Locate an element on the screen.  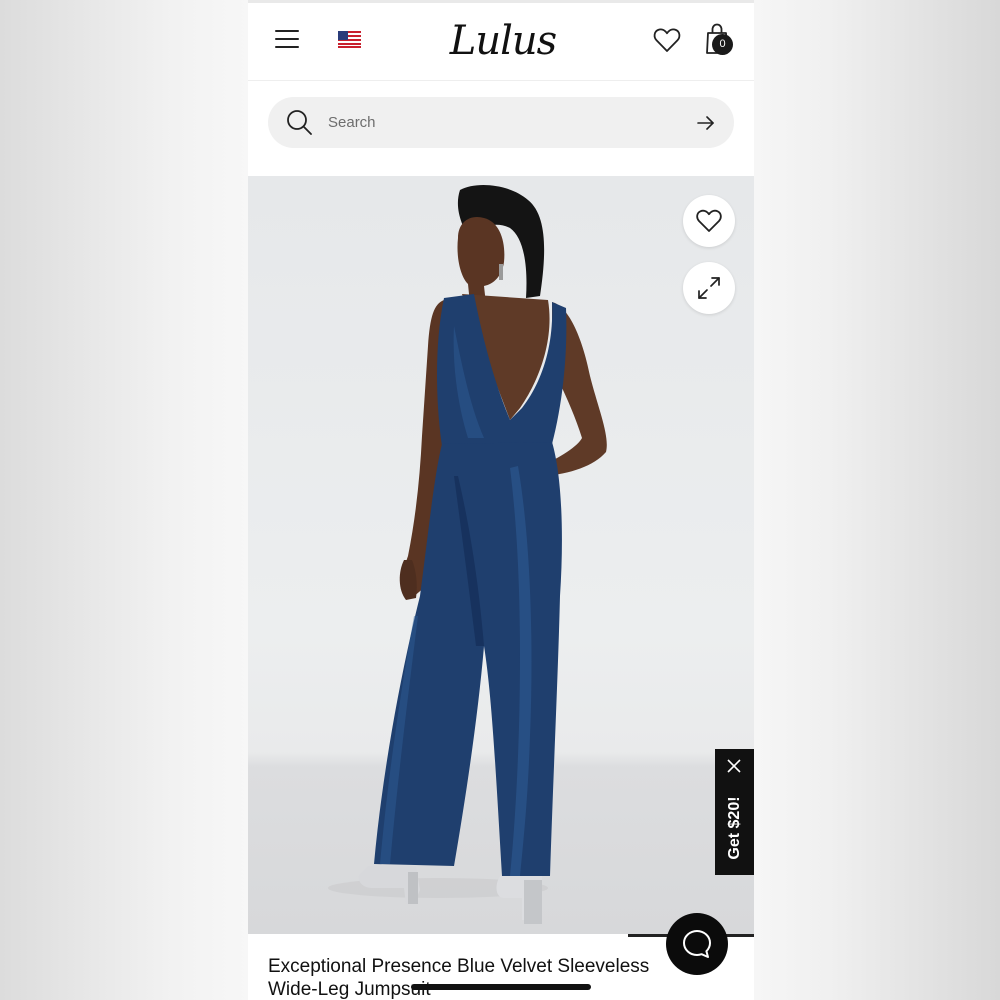
hamburger-menu-icon is located at coordinates (287, 40).